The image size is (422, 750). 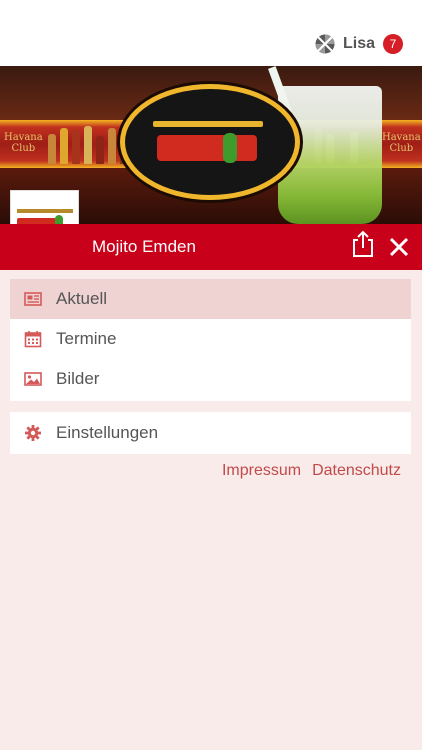 I want to click on menu-label-bilder: Bilder, so click(x=78, y=378).